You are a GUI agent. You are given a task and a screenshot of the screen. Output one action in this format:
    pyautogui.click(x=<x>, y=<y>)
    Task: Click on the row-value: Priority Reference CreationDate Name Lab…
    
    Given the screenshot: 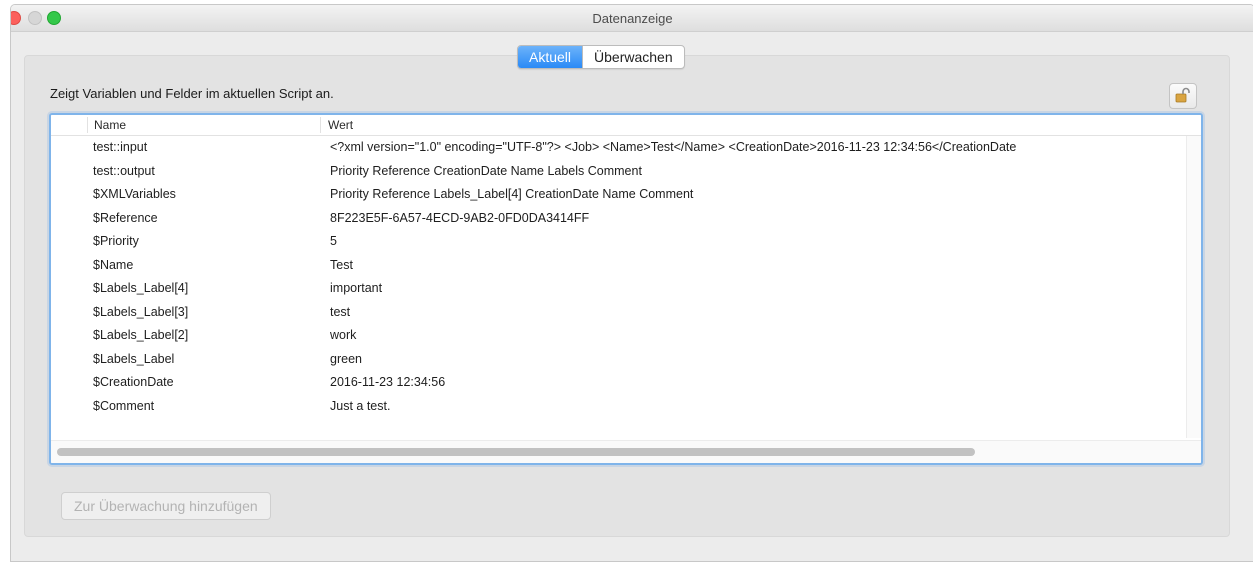 What is the action you would take?
    pyautogui.click(x=486, y=170)
    